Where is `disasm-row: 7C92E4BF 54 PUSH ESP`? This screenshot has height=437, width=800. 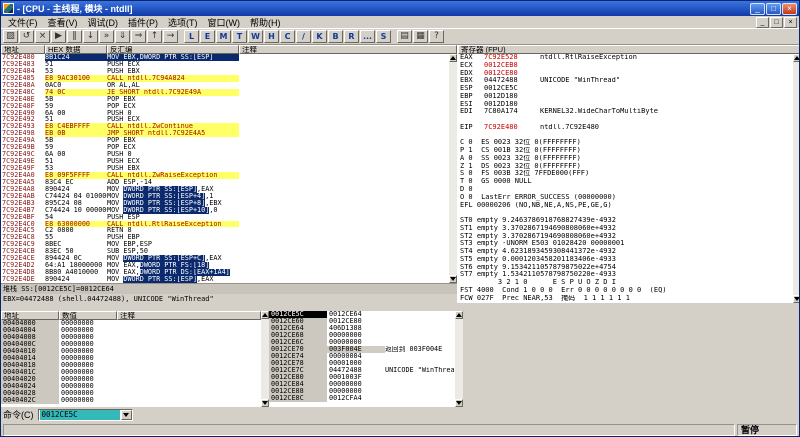 disasm-row: 7C92E4BF 54 PUSH ESP is located at coordinates (225, 217).